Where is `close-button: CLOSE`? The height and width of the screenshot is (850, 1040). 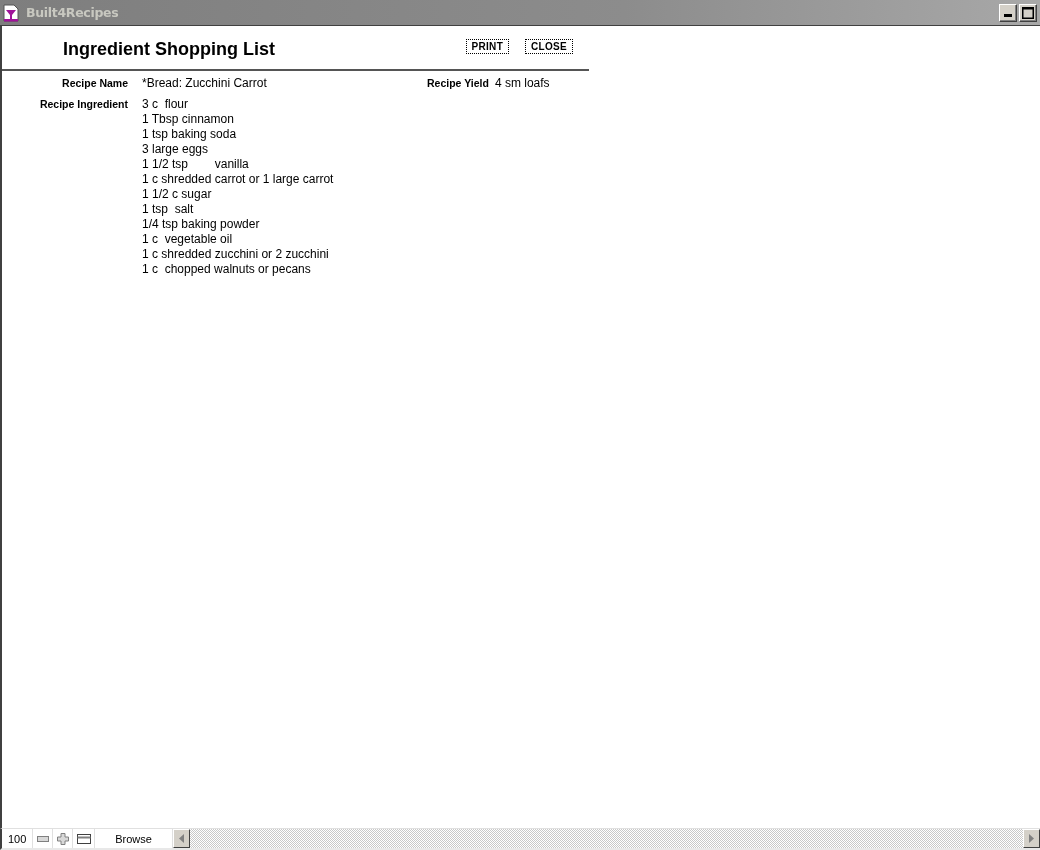 close-button: CLOSE is located at coordinates (549, 46).